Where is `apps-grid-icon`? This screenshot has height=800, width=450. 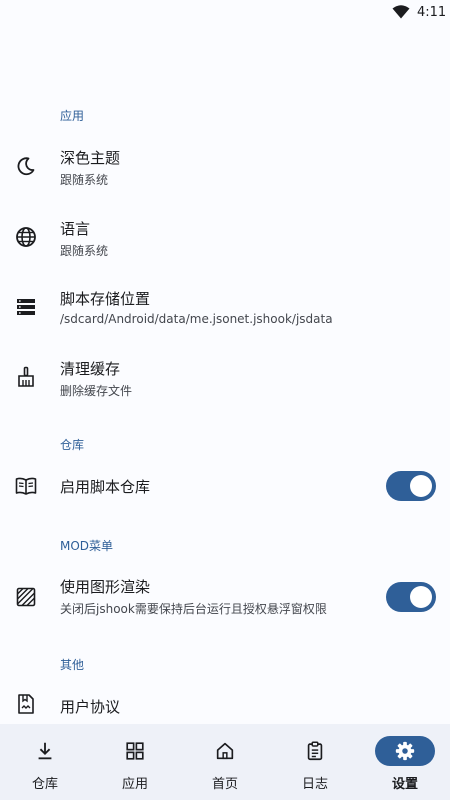 apps-grid-icon is located at coordinates (135, 751).